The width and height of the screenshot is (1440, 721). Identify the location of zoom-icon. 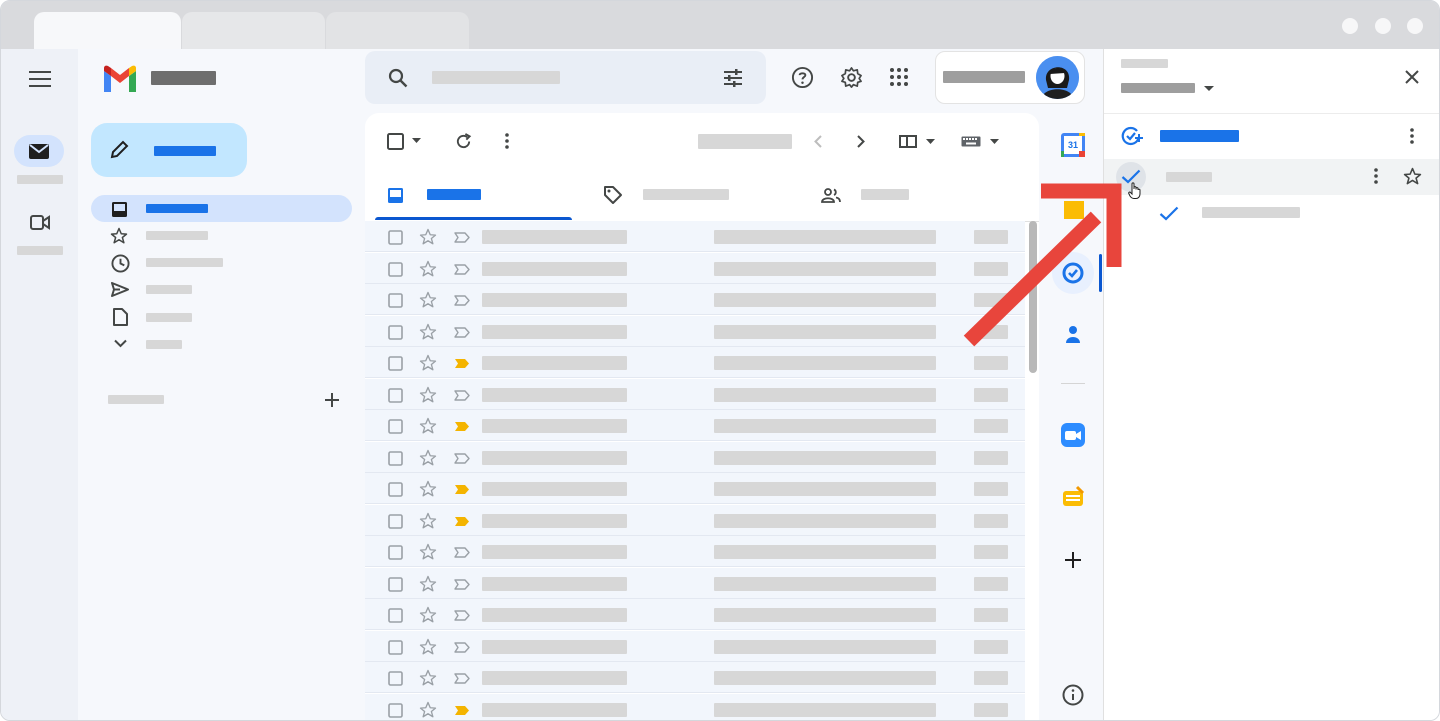
(1073, 435).